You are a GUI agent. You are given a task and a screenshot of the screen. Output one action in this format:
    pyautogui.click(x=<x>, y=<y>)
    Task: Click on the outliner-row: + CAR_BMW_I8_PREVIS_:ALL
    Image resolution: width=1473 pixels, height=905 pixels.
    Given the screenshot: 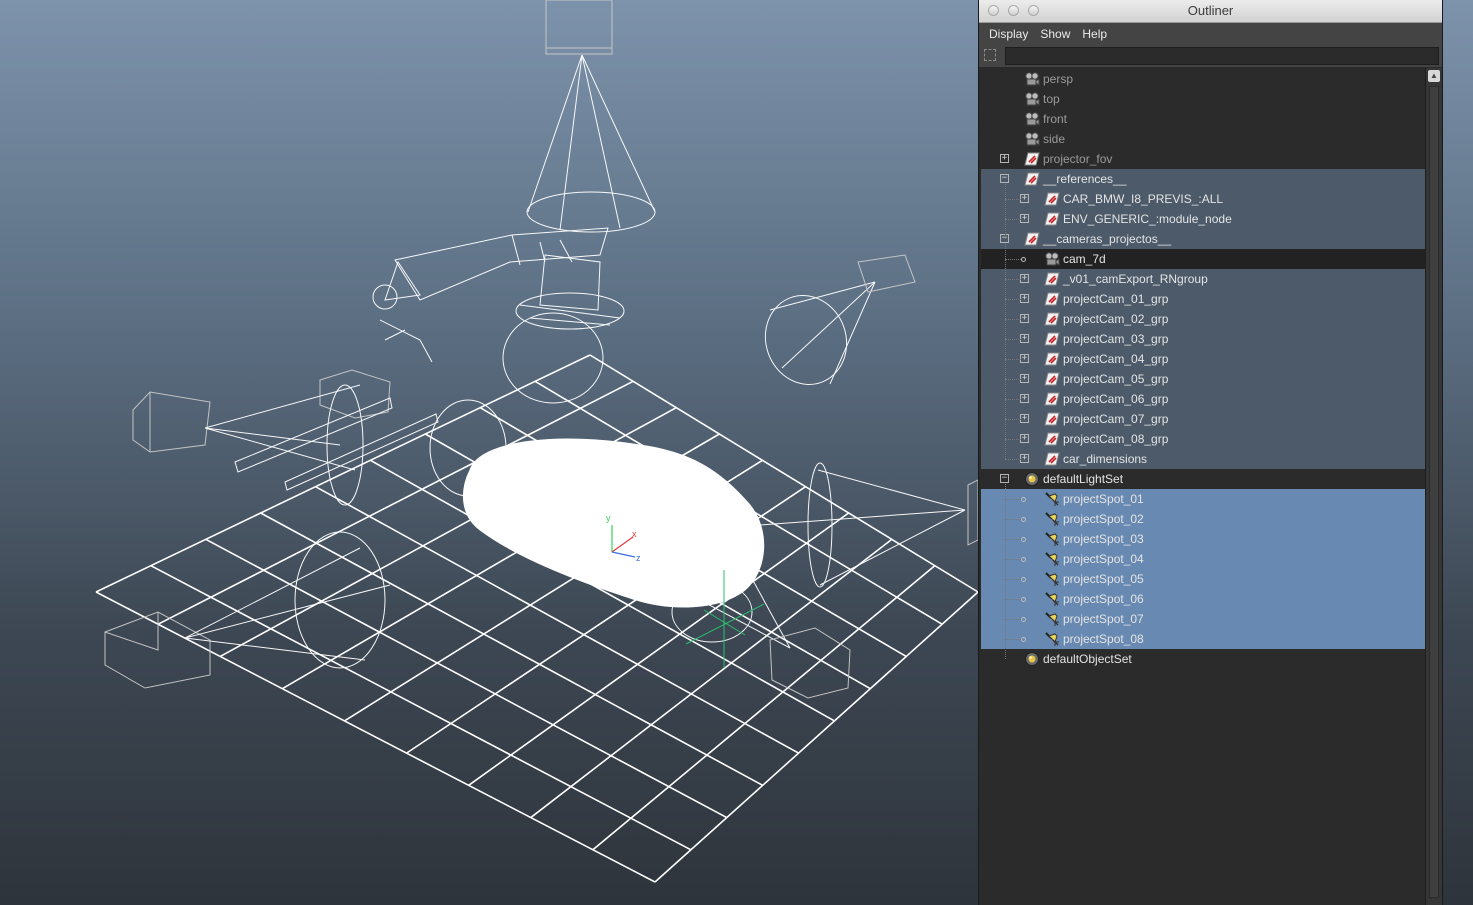 What is the action you would take?
    pyautogui.click(x=1203, y=199)
    